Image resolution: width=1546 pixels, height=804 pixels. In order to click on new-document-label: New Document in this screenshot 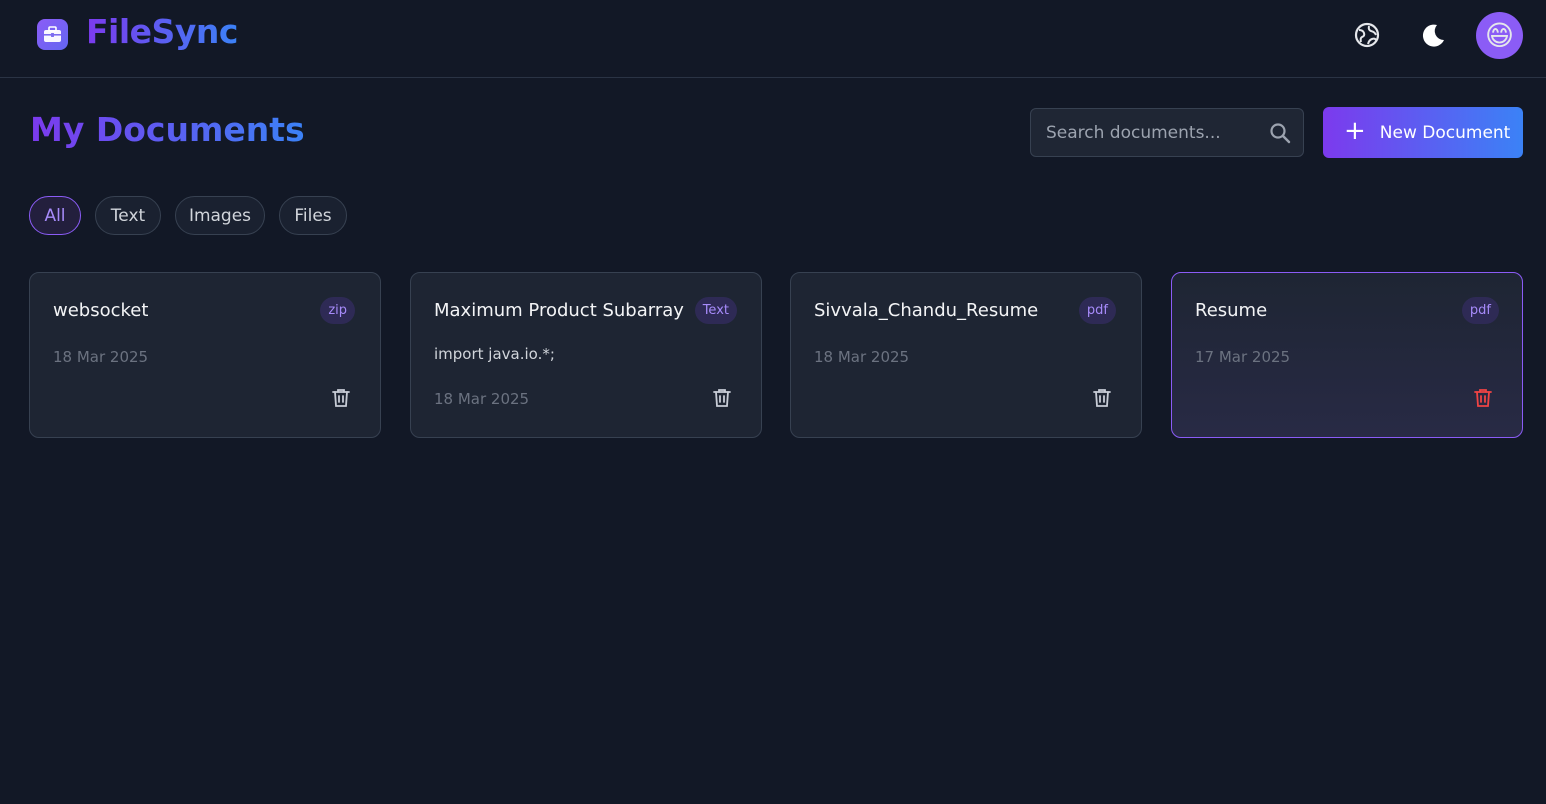, I will do `click(1445, 132)`.